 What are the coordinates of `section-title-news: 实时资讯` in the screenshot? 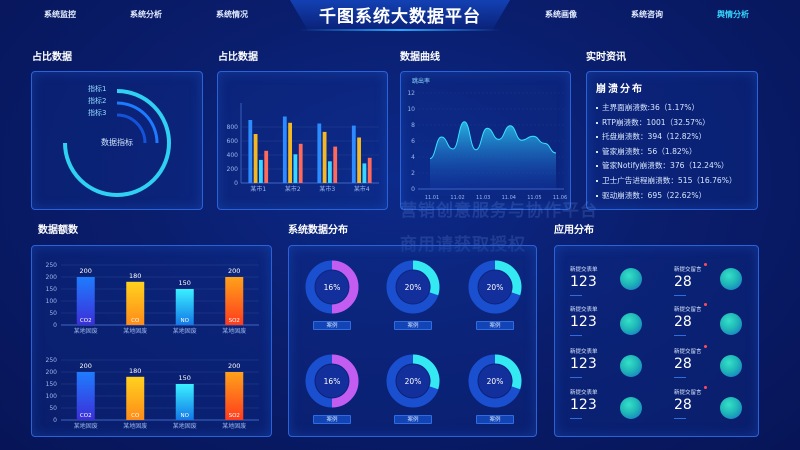 It's located at (606, 57).